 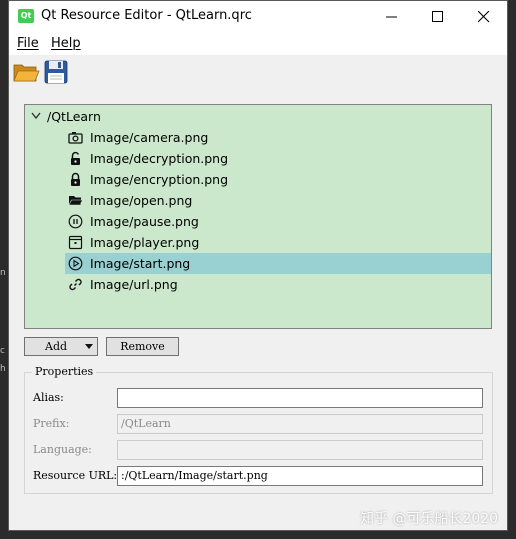 I want to click on alias-label: Alias:, so click(x=48, y=397).